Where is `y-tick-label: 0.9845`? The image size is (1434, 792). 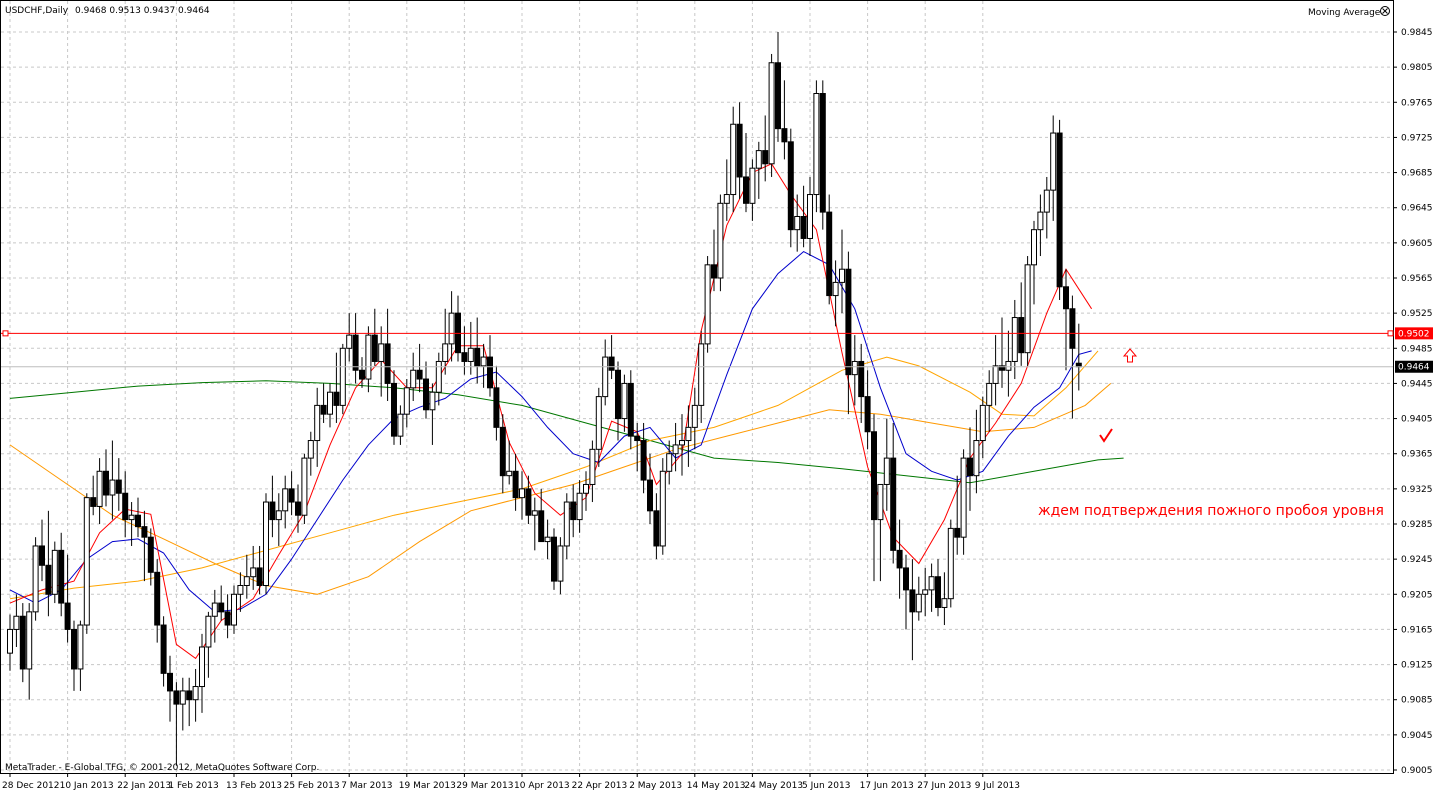
y-tick-label: 0.9845 is located at coordinates (1417, 33).